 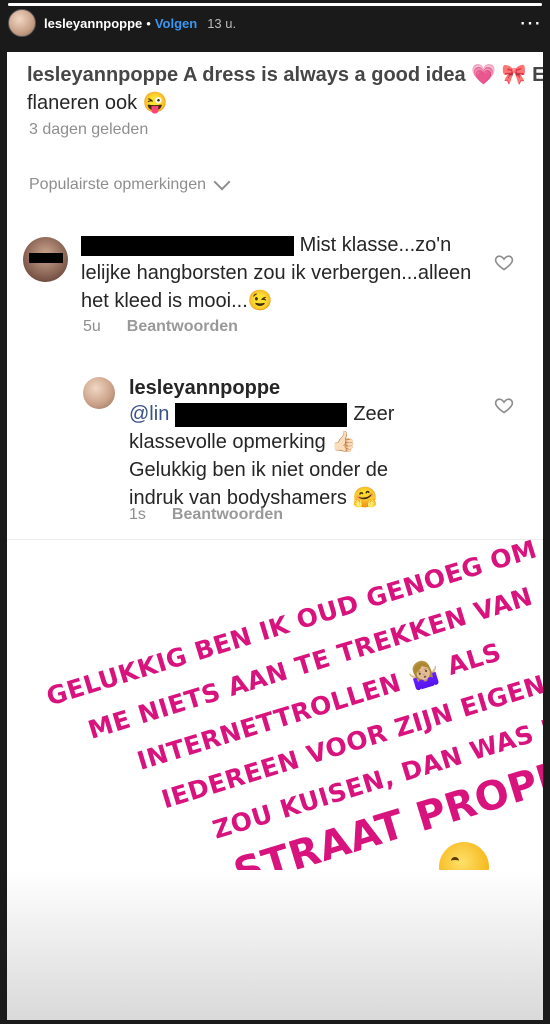 I want to click on popular-comments-toggle: Populairste opmerkingen, so click(x=130, y=183).